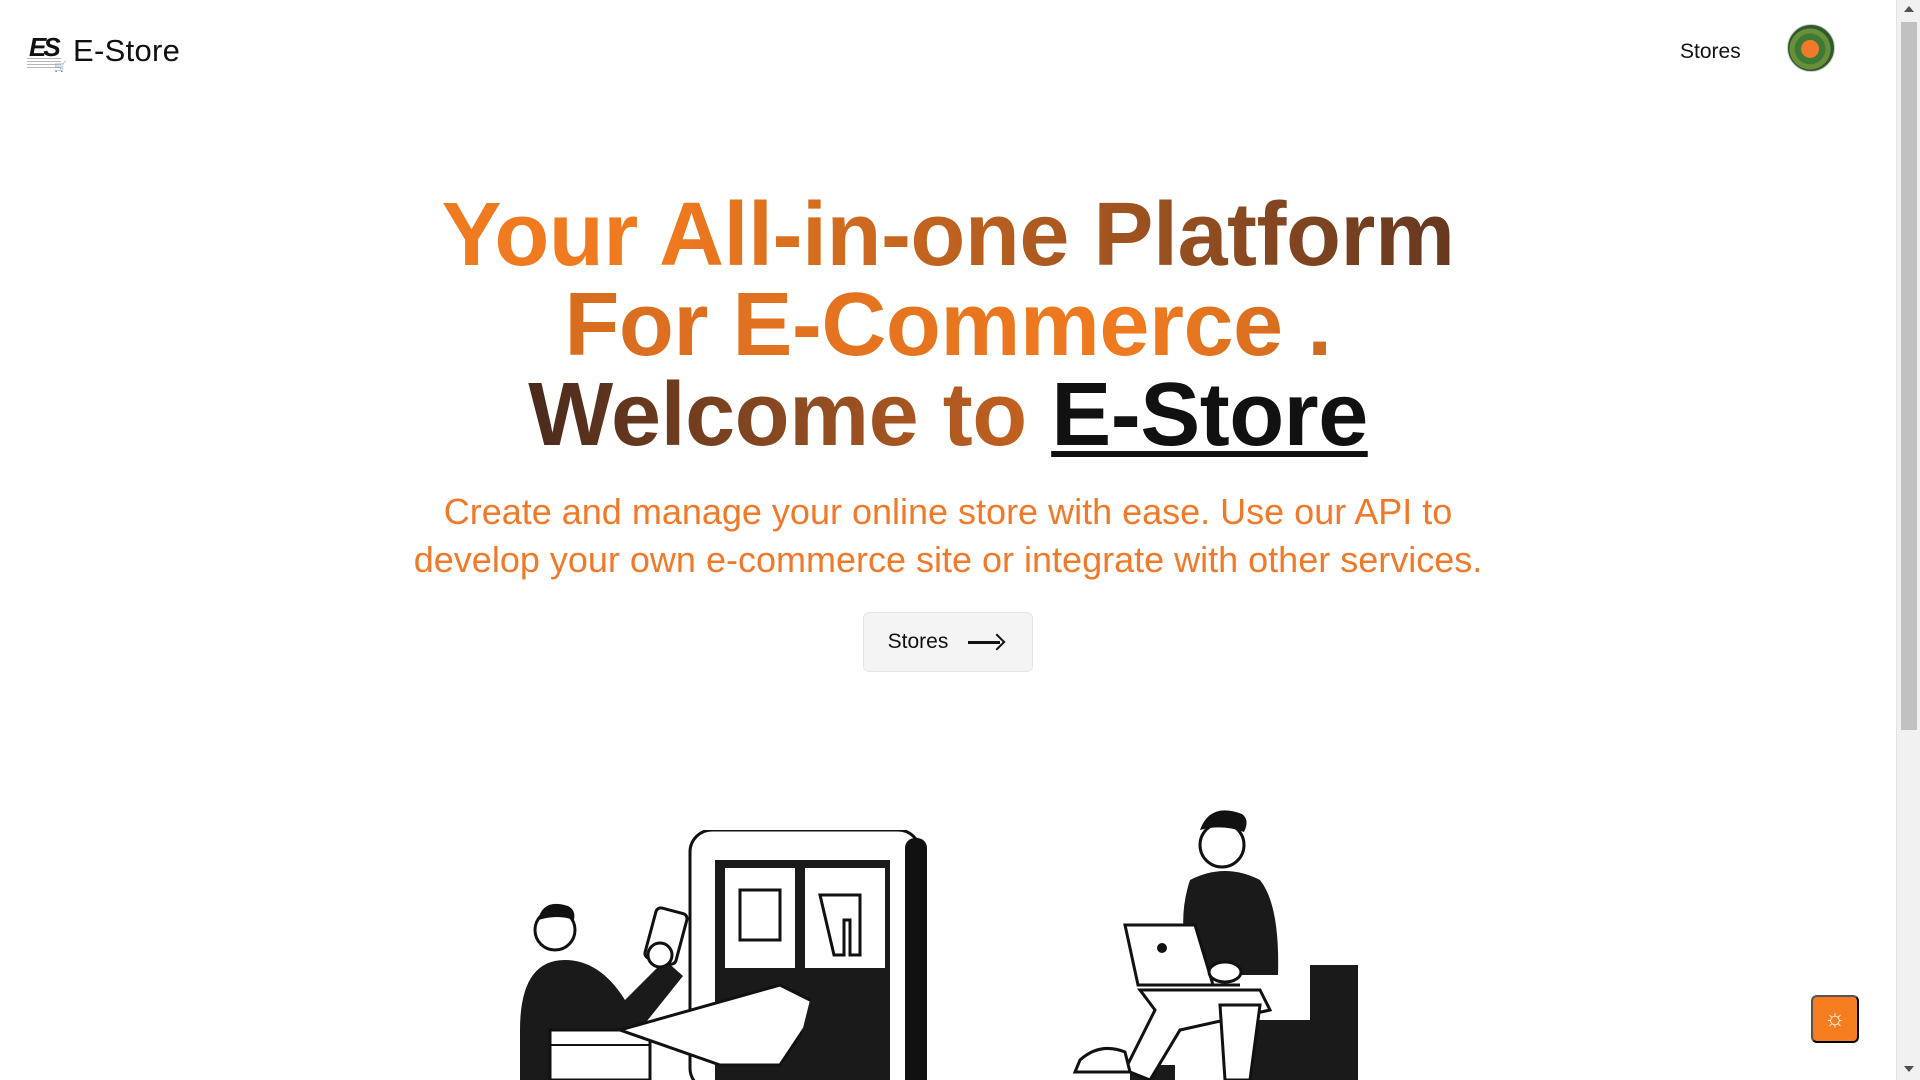 The image size is (1920, 1080). Describe the element at coordinates (47, 52) in the screenshot. I see `brand-logo-icon: ES 🛒` at that location.